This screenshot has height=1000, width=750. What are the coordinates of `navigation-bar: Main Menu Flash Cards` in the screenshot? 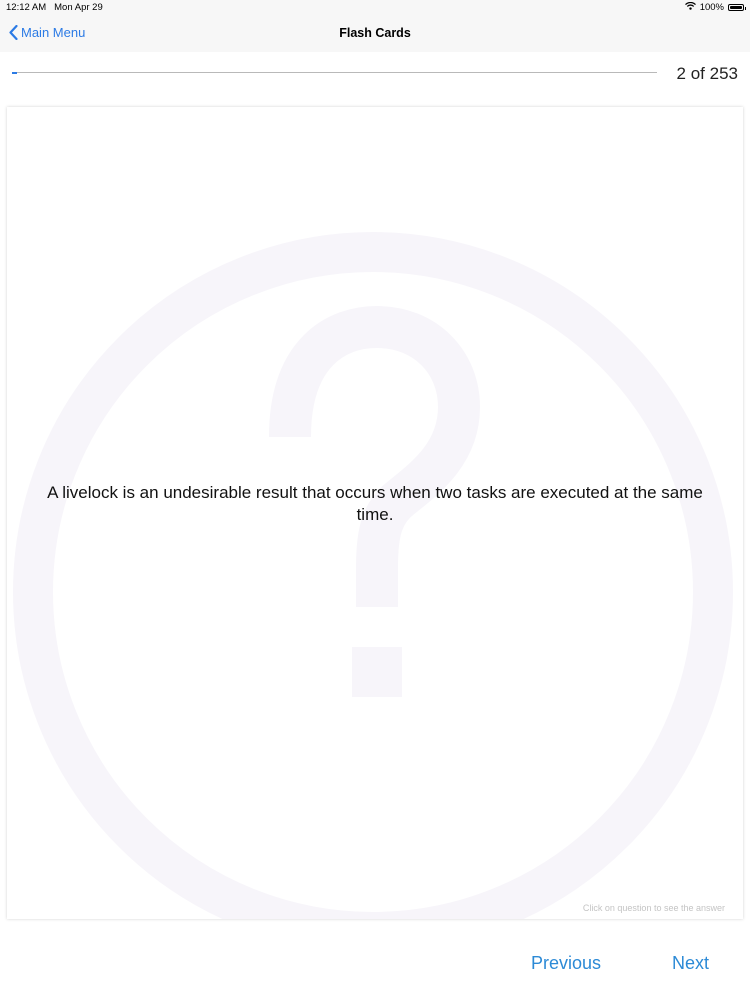 It's located at (375, 34).